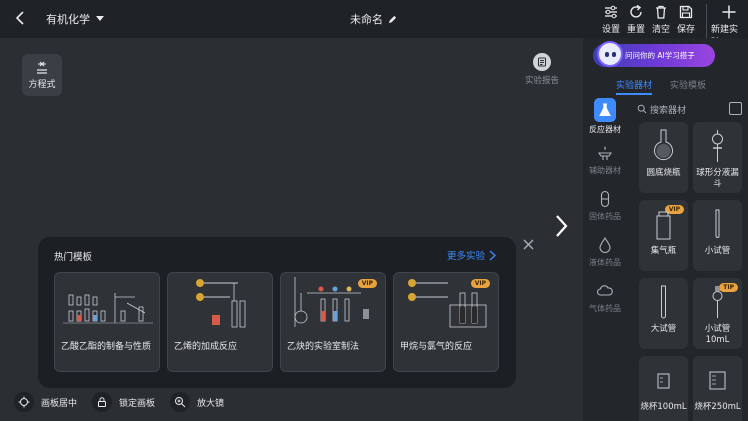  I want to click on search-icon, so click(642, 109).